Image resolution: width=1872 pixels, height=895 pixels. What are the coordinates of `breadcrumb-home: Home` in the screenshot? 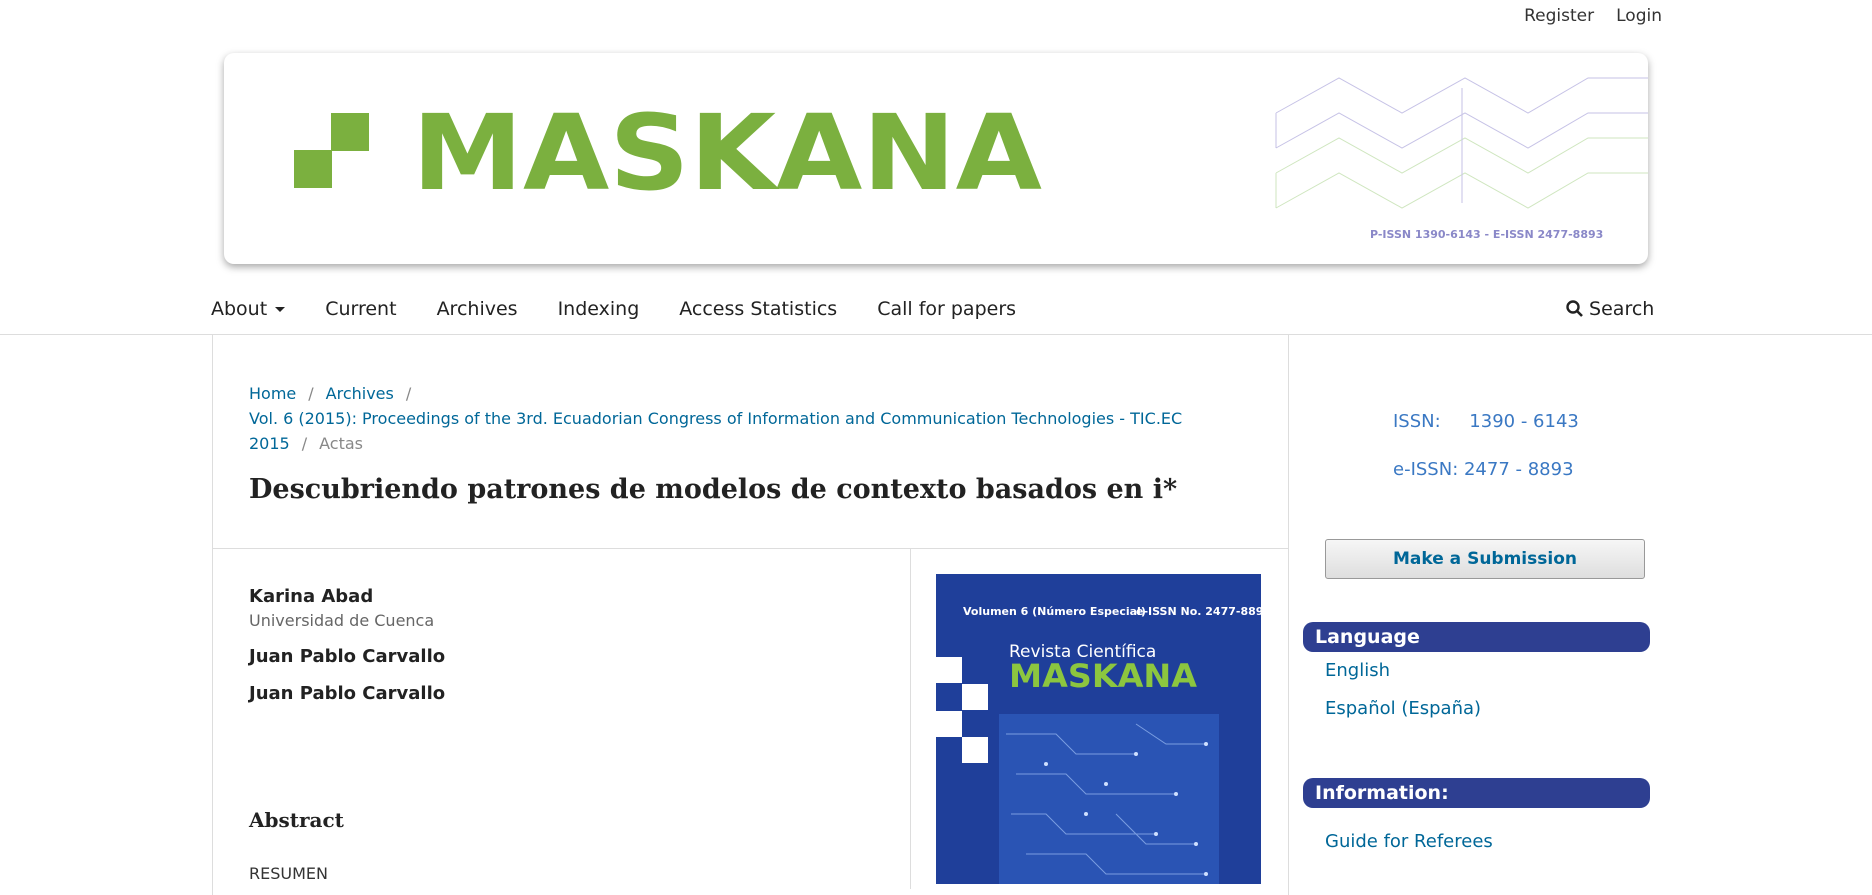 It's located at (272, 393).